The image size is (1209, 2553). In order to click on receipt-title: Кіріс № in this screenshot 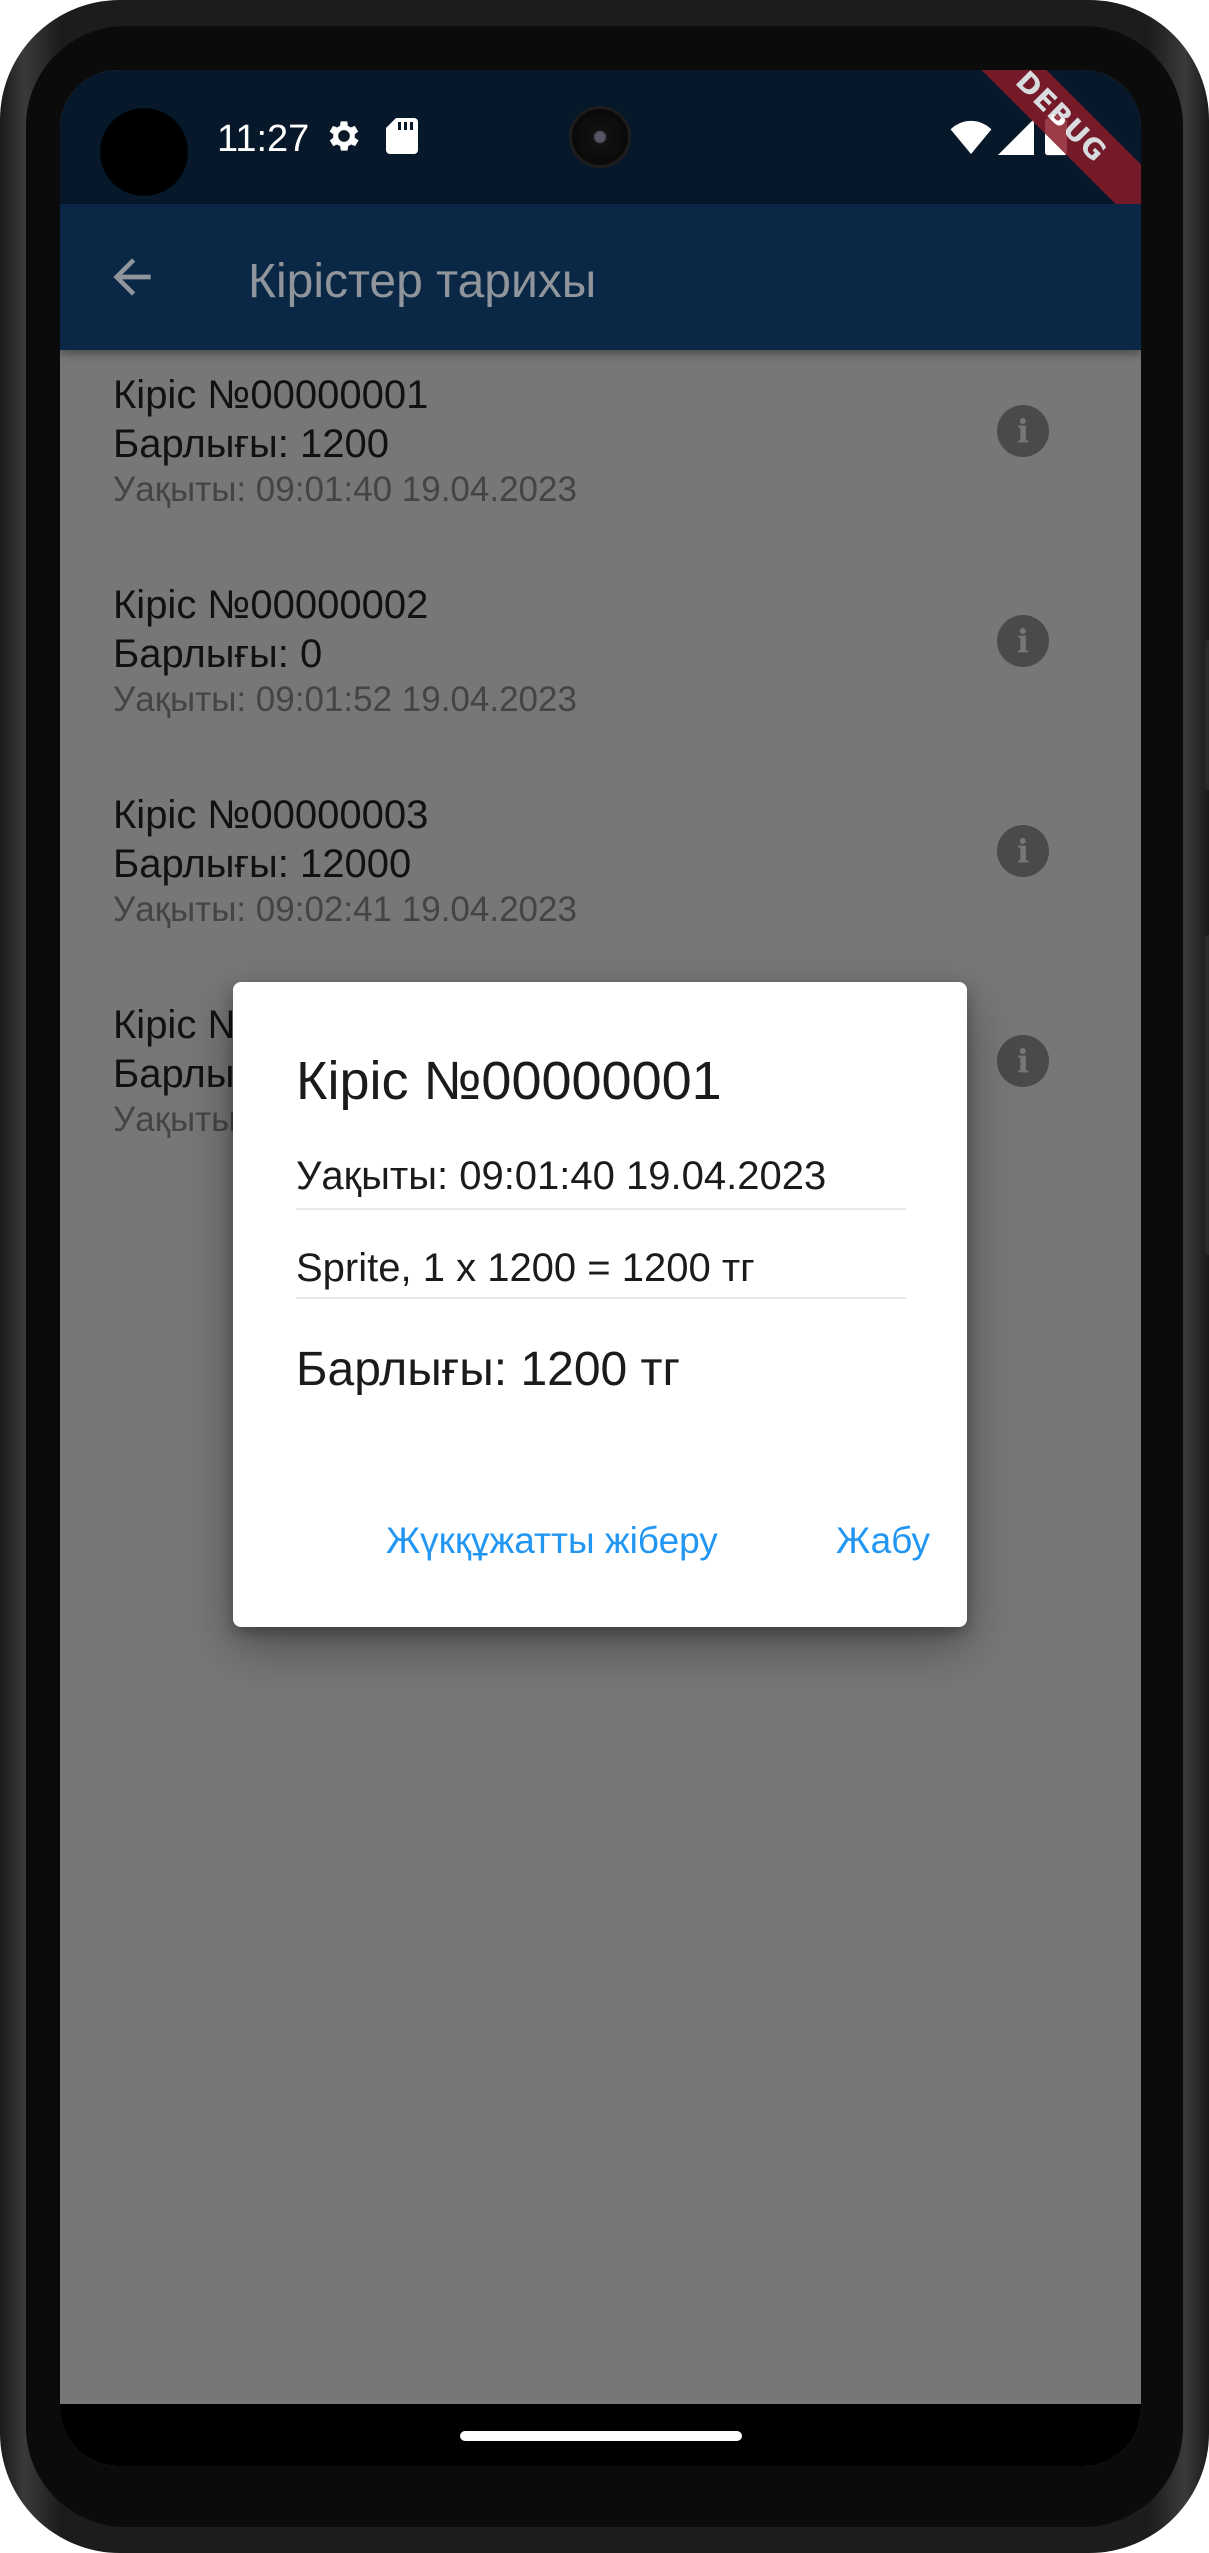, I will do `click(182, 1025)`.